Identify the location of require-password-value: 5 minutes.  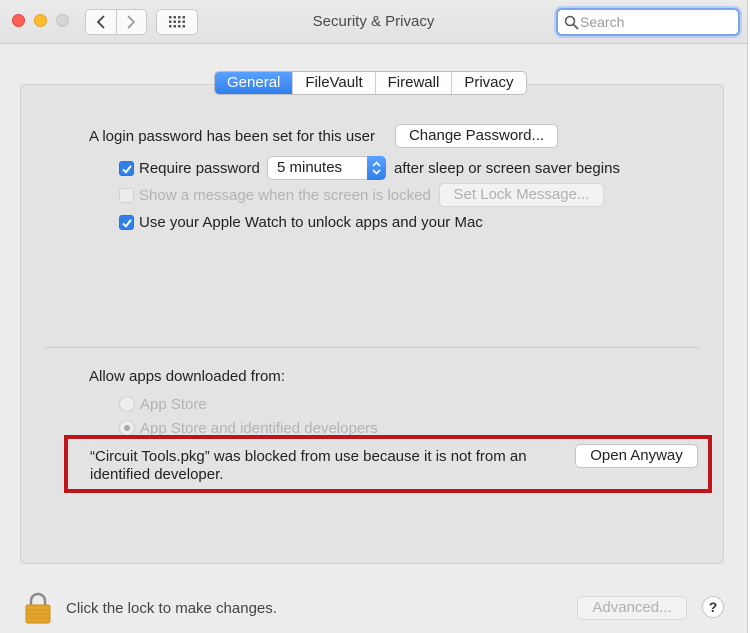
(310, 167).